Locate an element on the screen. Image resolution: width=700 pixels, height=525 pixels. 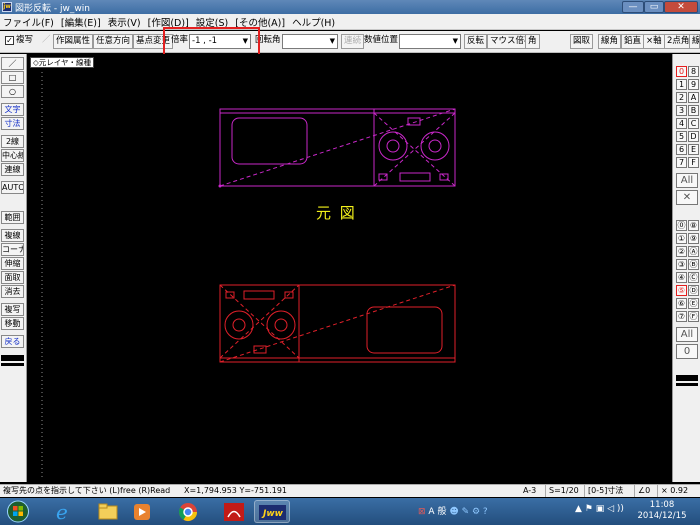
cursor-coordinates: X=1,794.953 Y=-751.191 is located at coordinates (235, 490).